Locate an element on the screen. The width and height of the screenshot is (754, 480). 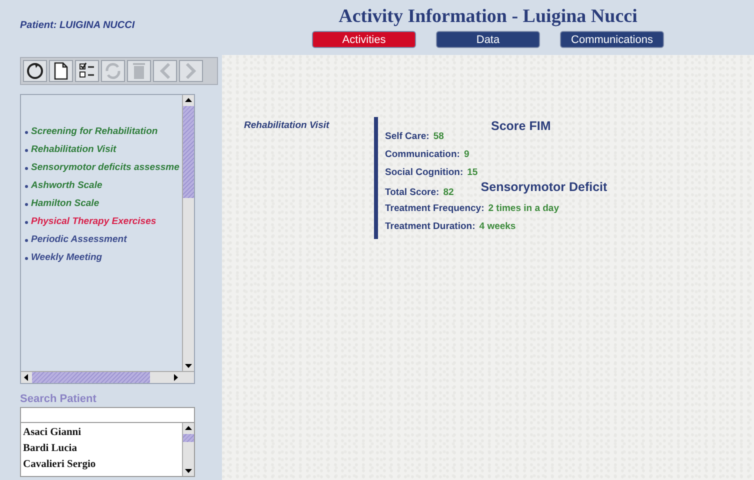
tab: Communications is located at coordinates (612, 39).